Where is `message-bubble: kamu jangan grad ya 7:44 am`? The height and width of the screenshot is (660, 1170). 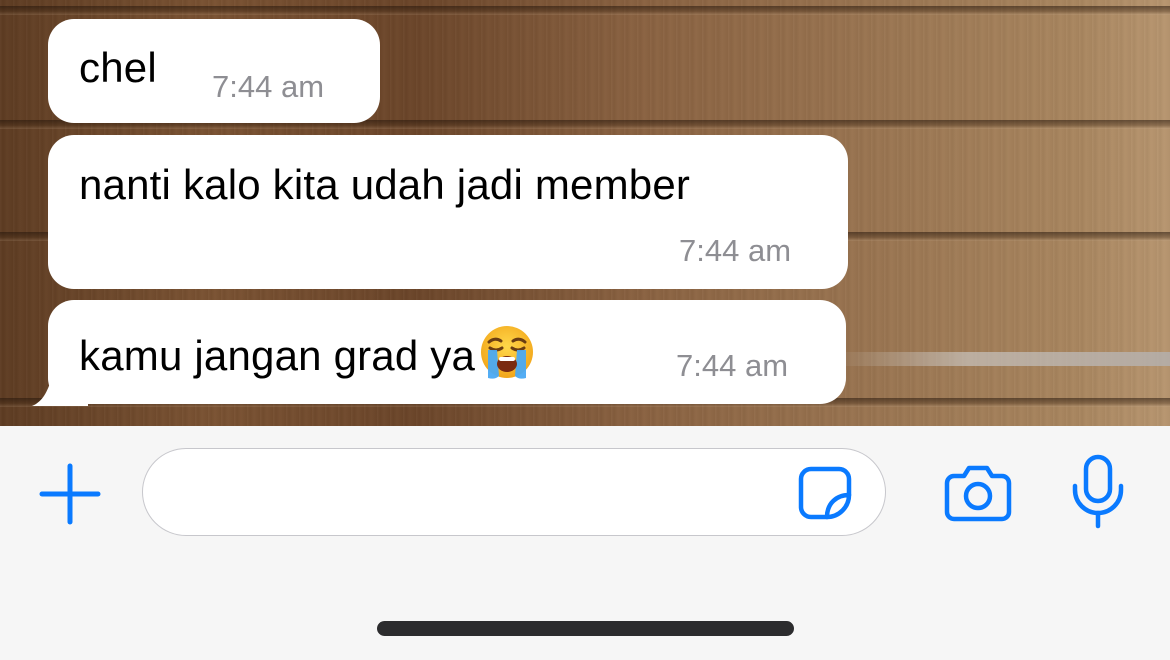
message-bubble: kamu jangan grad ya 7:44 am is located at coordinates (447, 352).